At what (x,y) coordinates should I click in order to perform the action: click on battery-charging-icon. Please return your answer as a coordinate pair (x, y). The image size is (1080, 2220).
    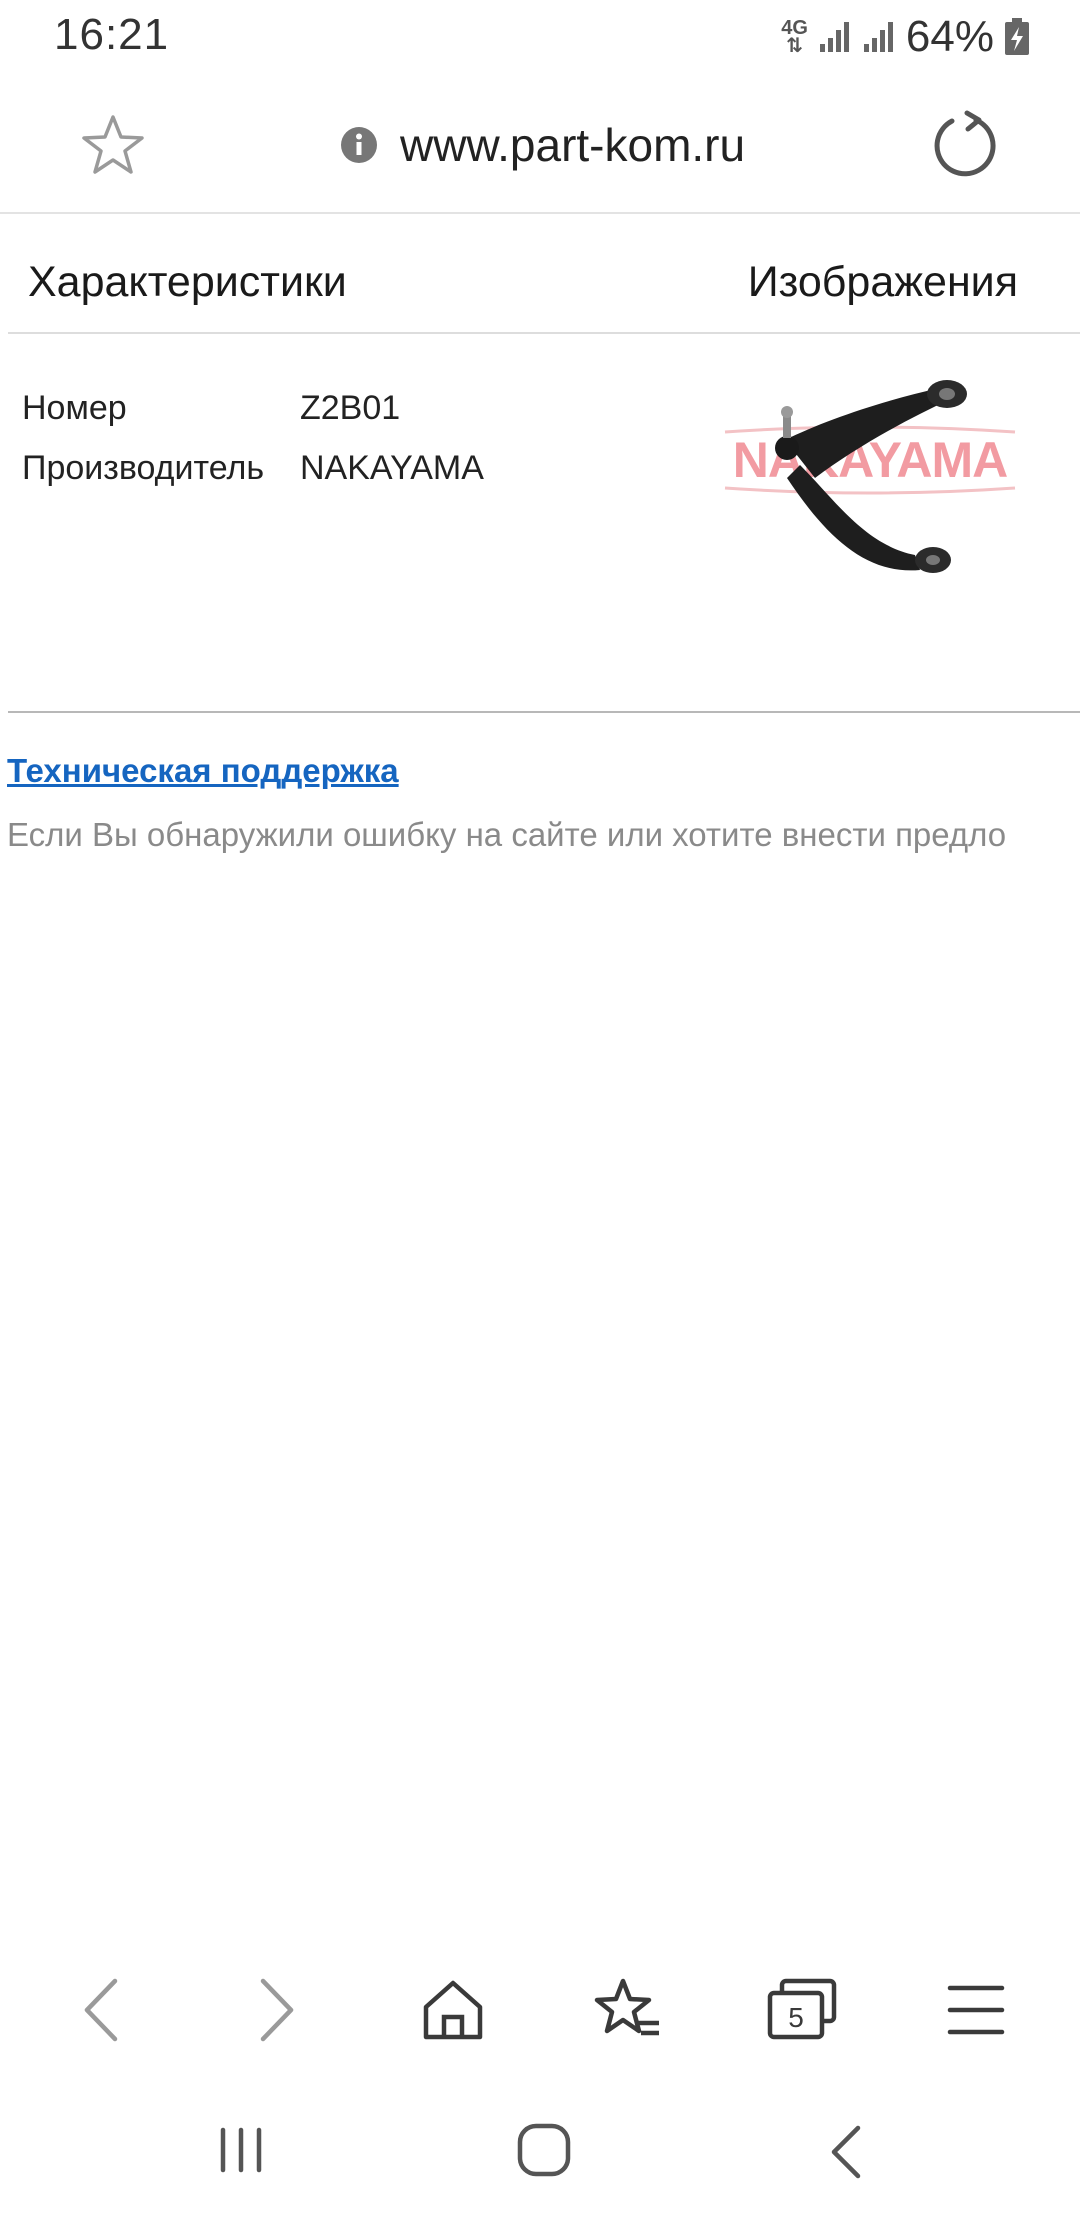
    Looking at the image, I should click on (1017, 36).